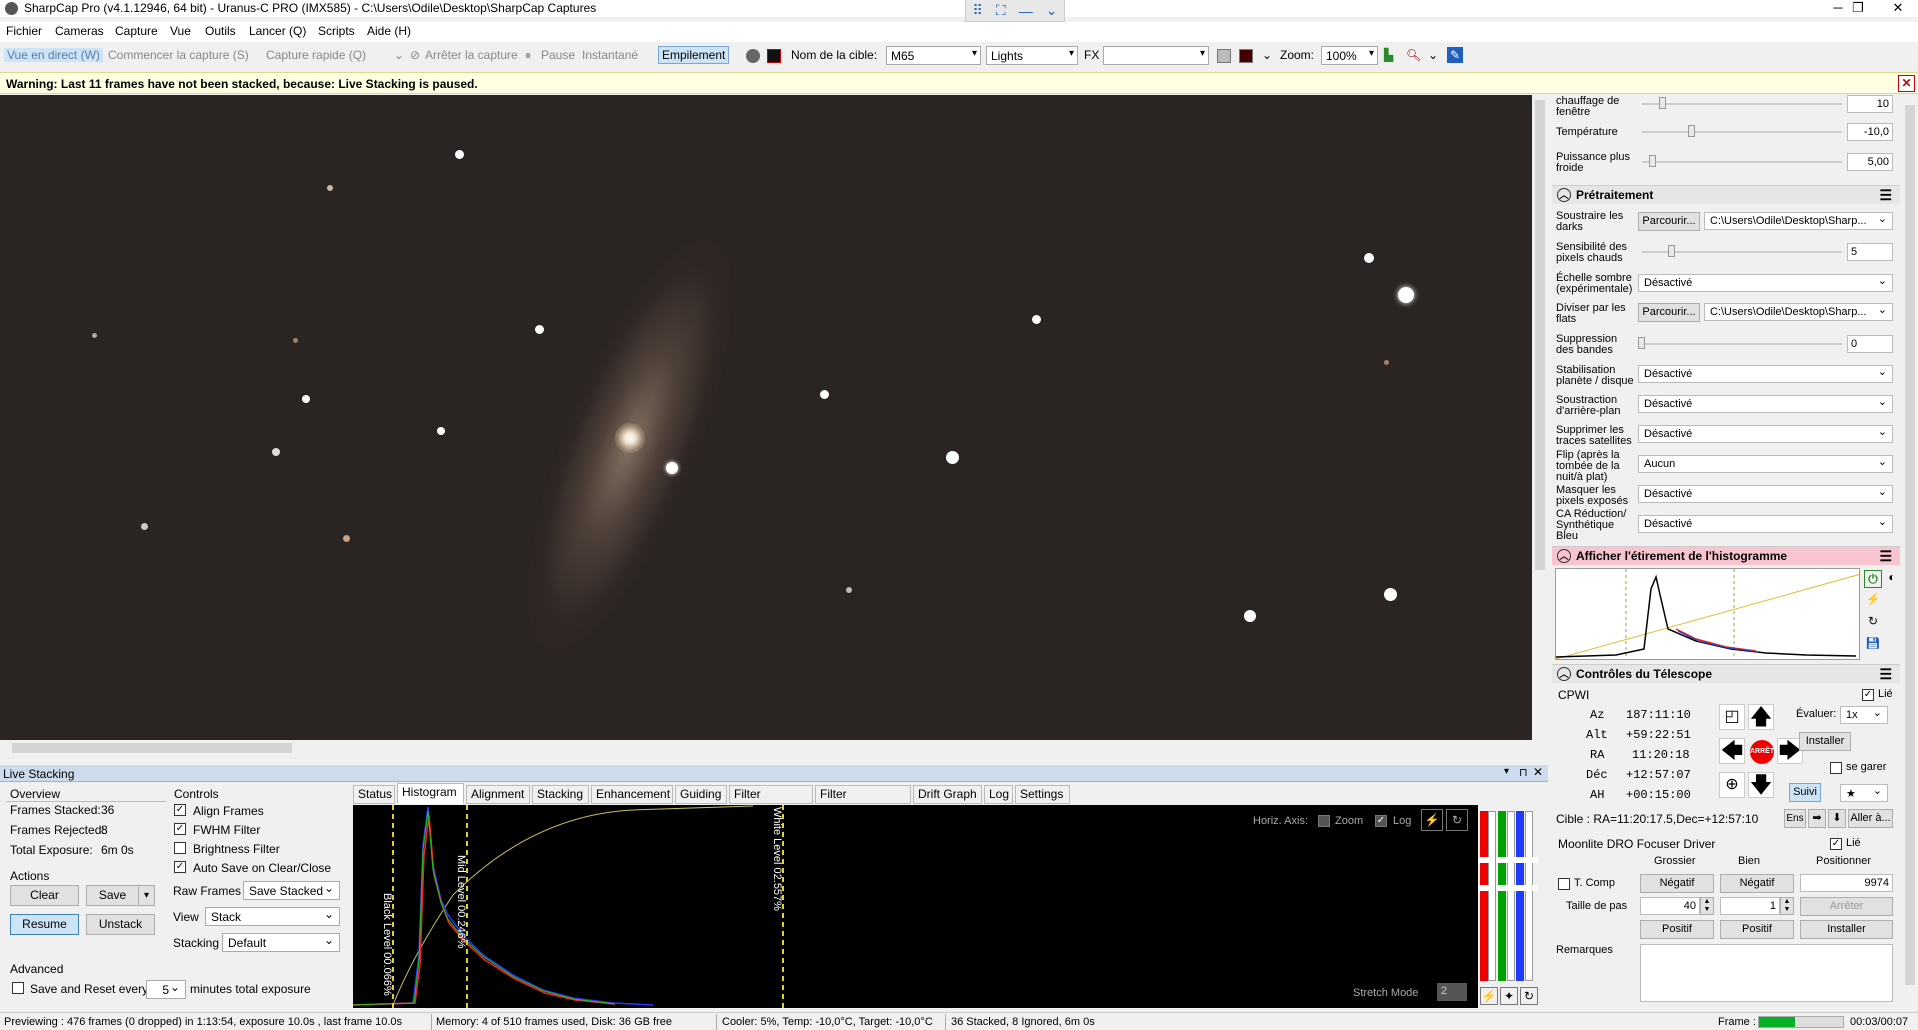 Image resolution: width=1918 pixels, height=1030 pixels. Describe the element at coordinates (1246, 56) in the screenshot. I see `red-swatch-icon` at that location.